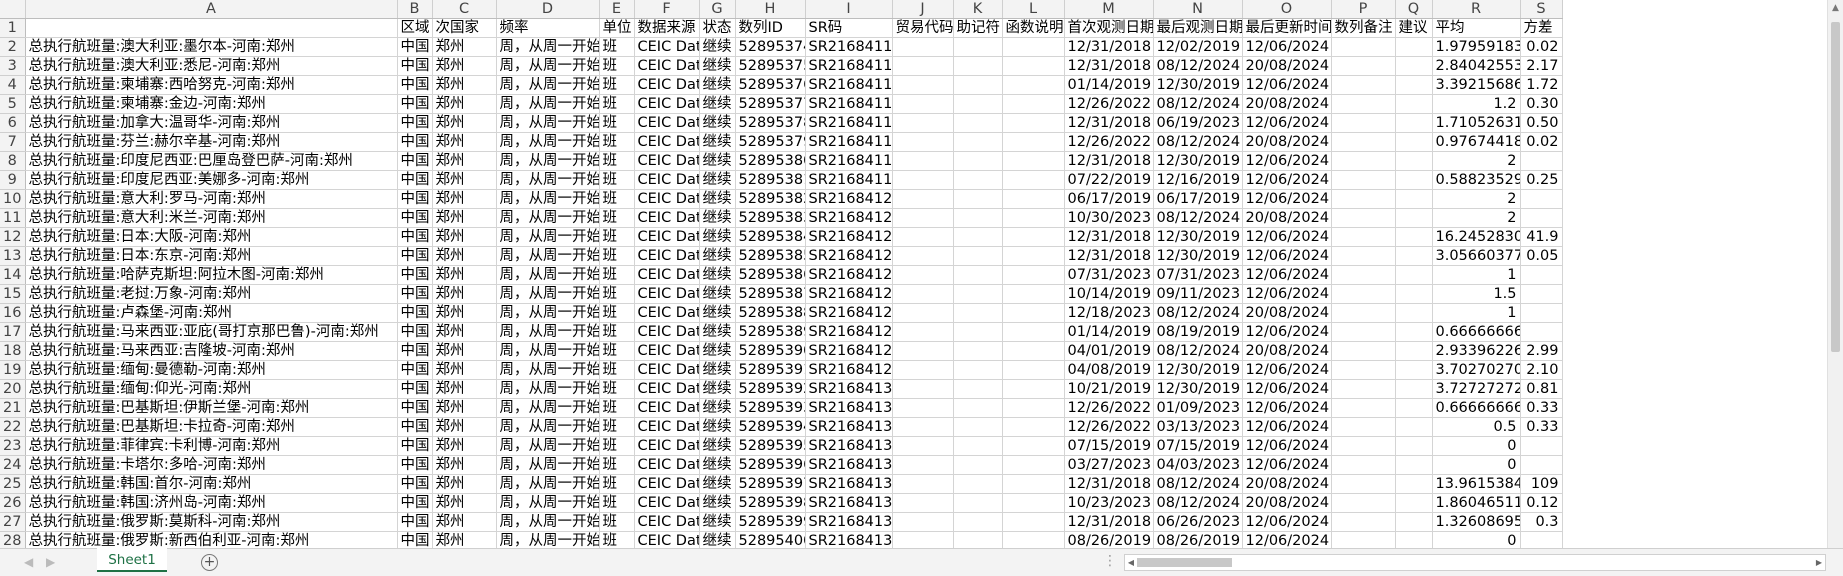  Describe the element at coordinates (770, 180) in the screenshot. I see `cell-H9: 528953817` at that location.